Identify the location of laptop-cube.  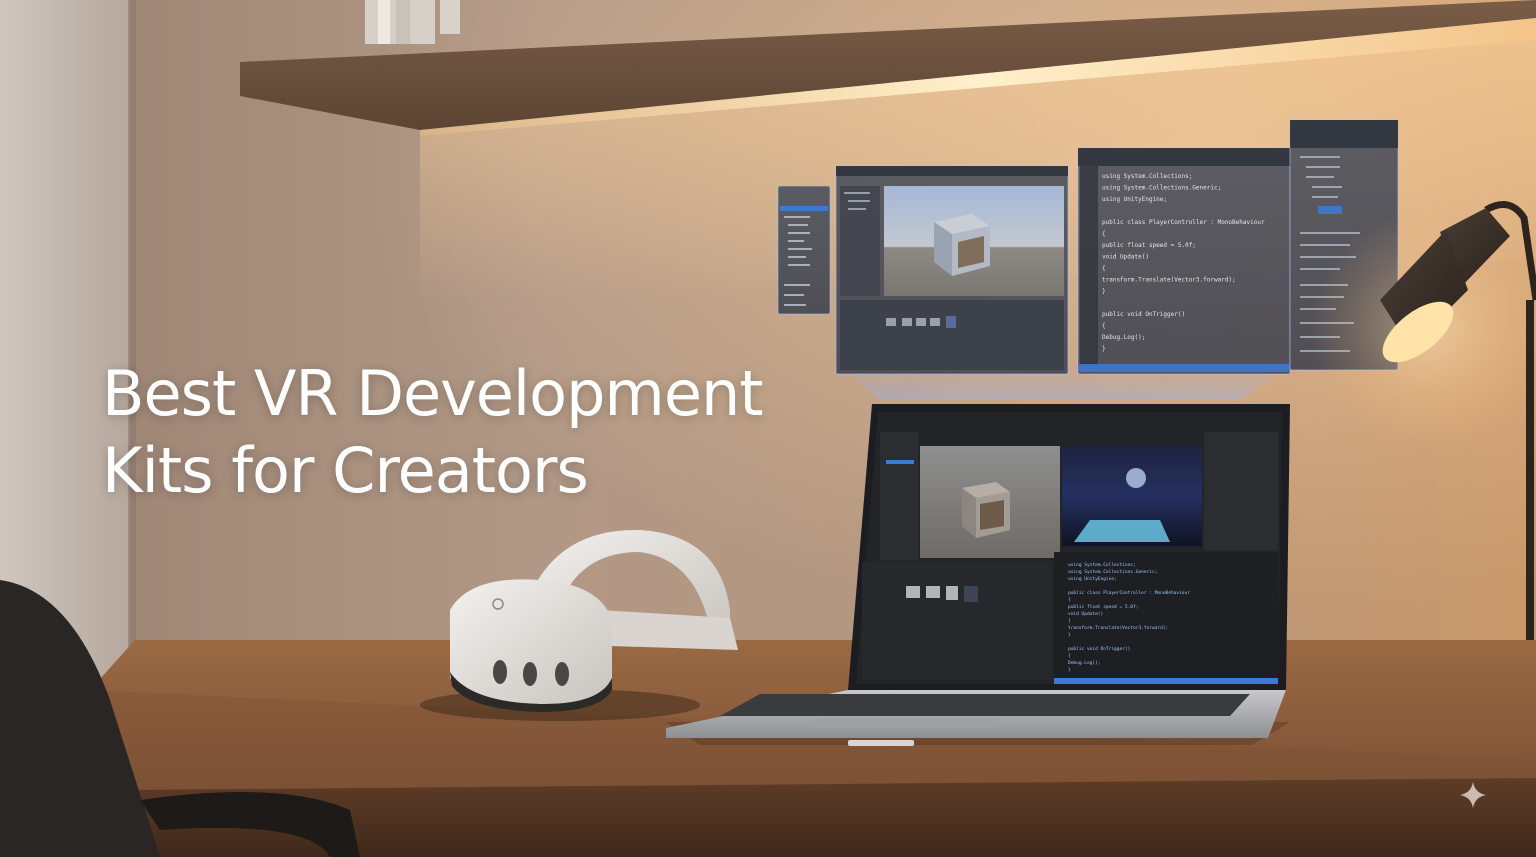
(986, 510).